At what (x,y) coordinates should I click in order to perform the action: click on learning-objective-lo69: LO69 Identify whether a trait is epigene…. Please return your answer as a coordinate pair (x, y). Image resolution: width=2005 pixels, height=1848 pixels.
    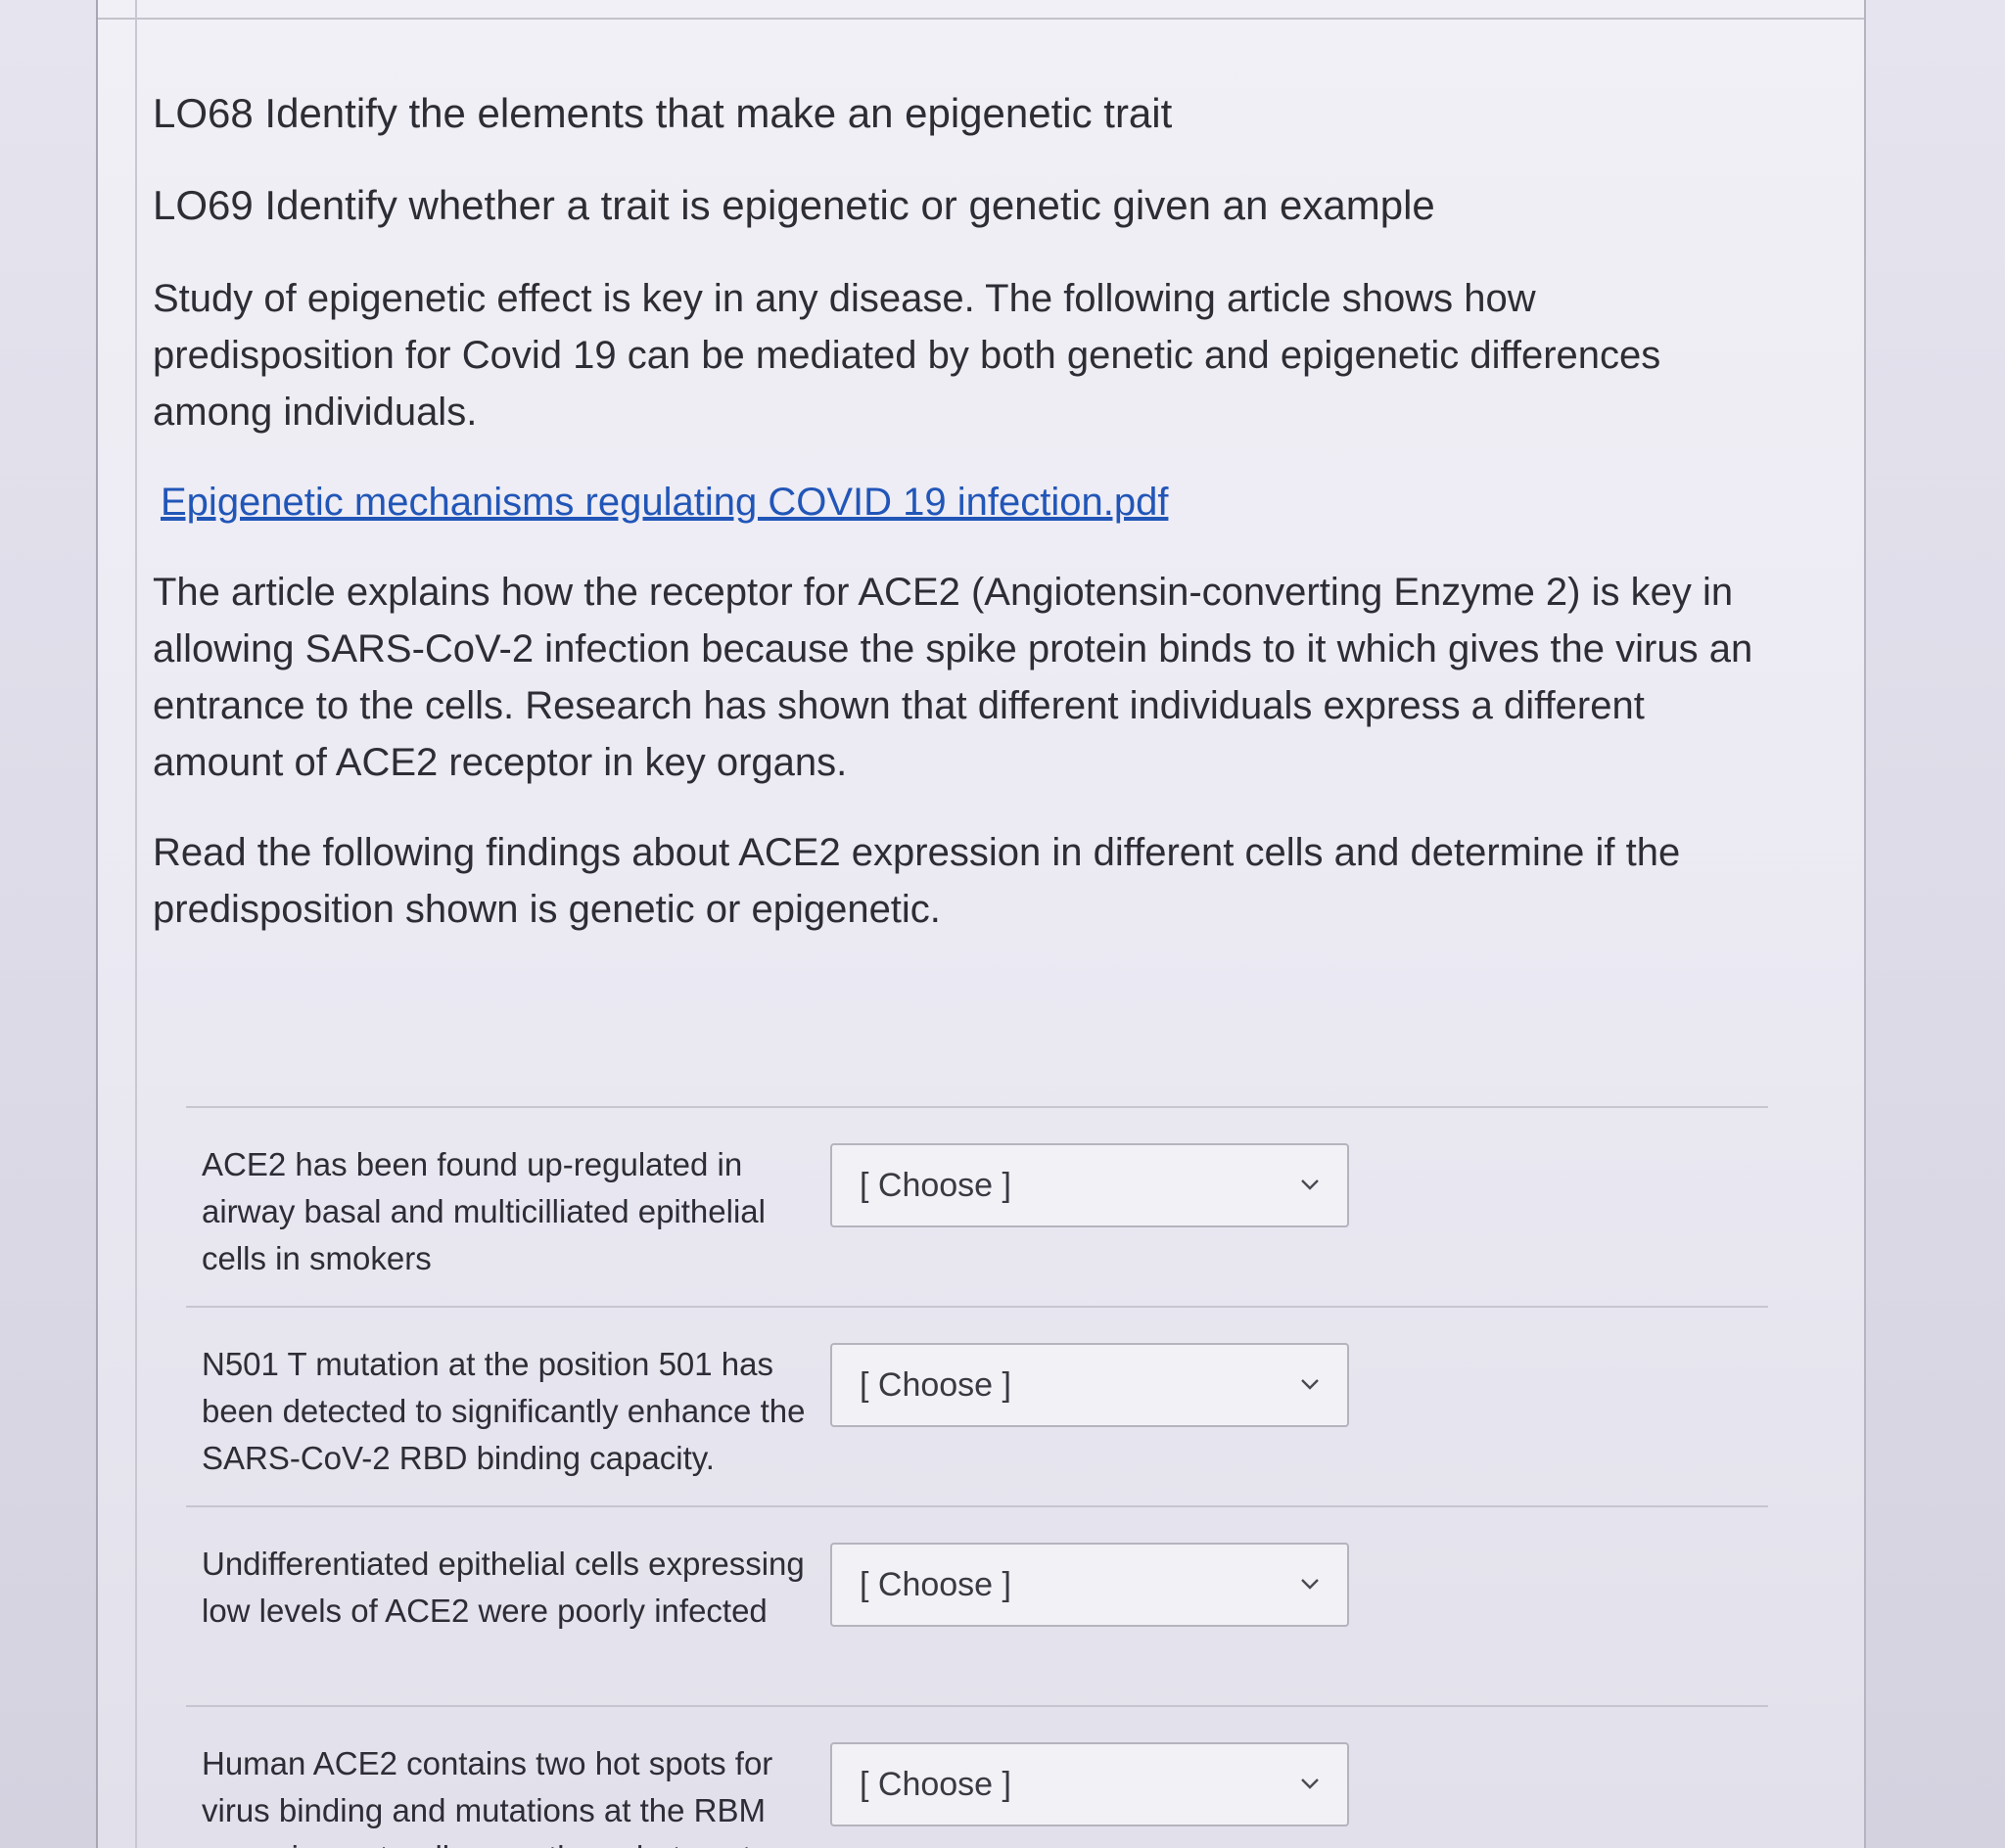
    Looking at the image, I should click on (794, 205).